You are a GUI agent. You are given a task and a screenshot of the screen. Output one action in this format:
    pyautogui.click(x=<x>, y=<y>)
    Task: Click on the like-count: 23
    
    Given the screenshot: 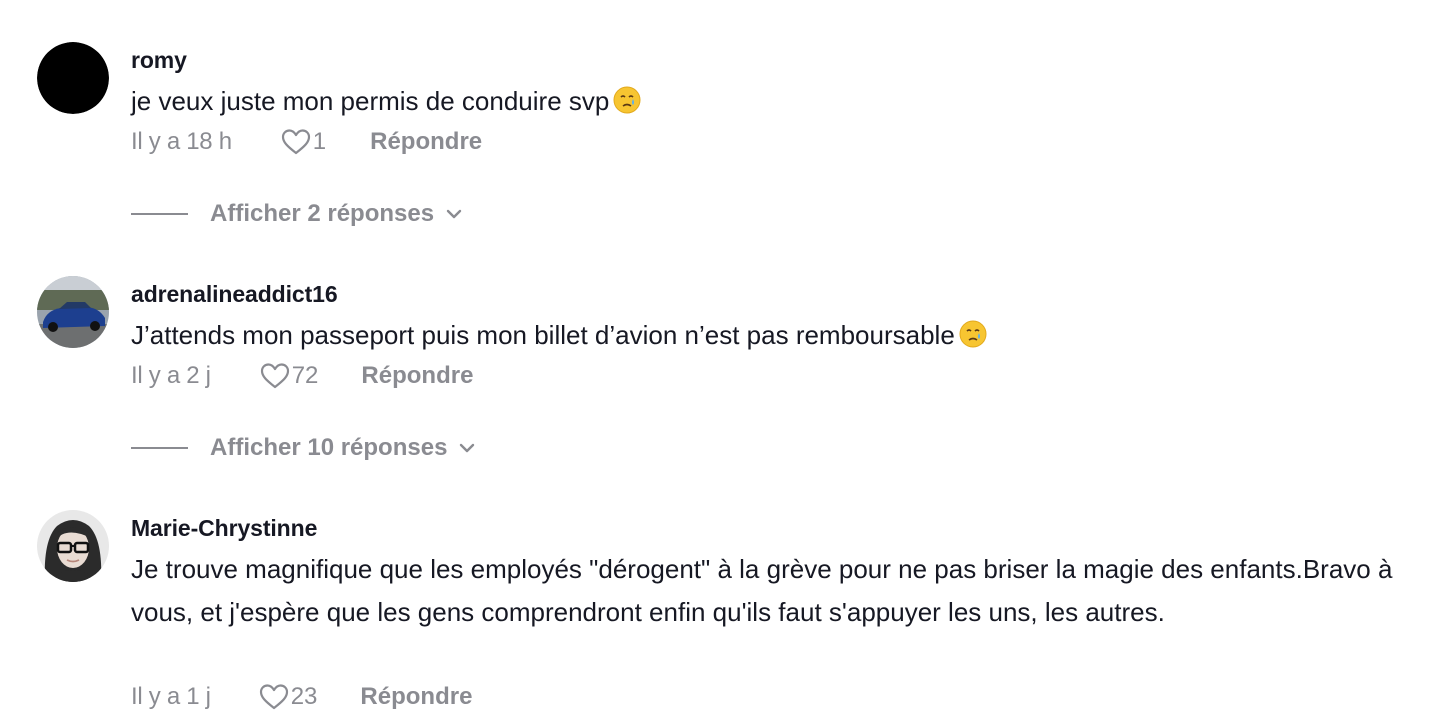 What is the action you would take?
    pyautogui.click(x=304, y=696)
    